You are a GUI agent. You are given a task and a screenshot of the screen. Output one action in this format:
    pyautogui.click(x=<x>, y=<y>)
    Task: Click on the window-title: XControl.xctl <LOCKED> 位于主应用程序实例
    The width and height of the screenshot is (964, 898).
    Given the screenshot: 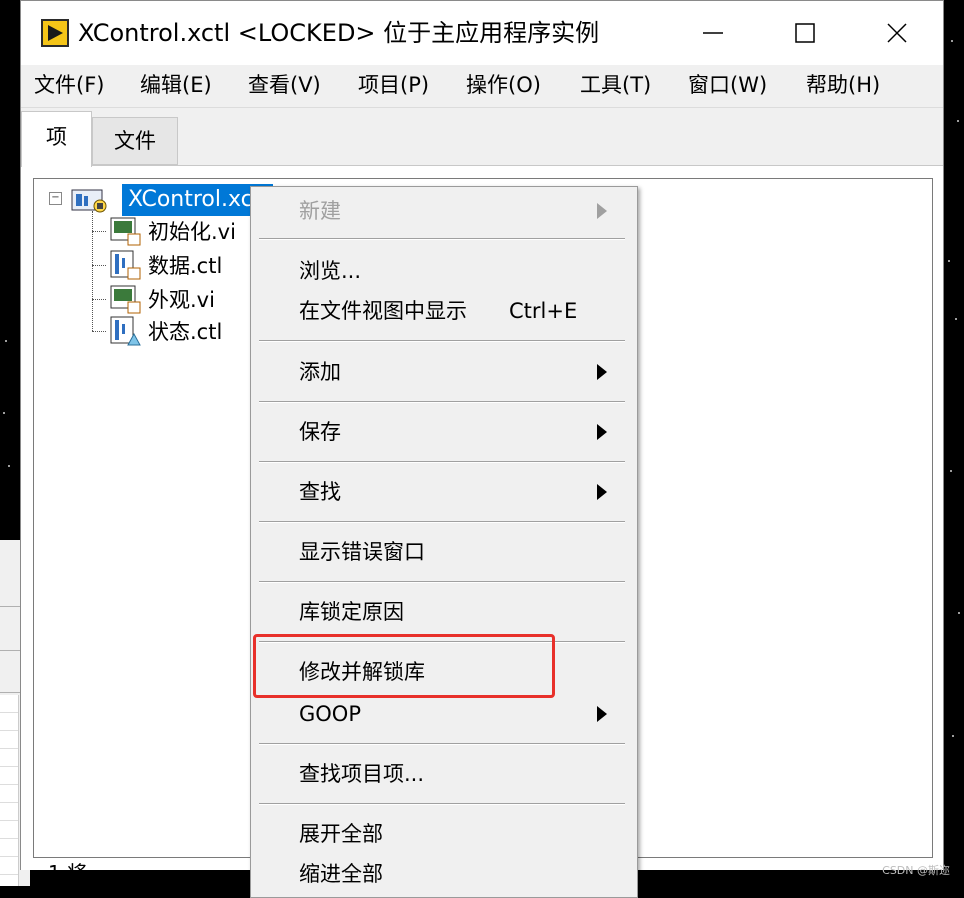 What is the action you would take?
    pyautogui.click(x=339, y=33)
    